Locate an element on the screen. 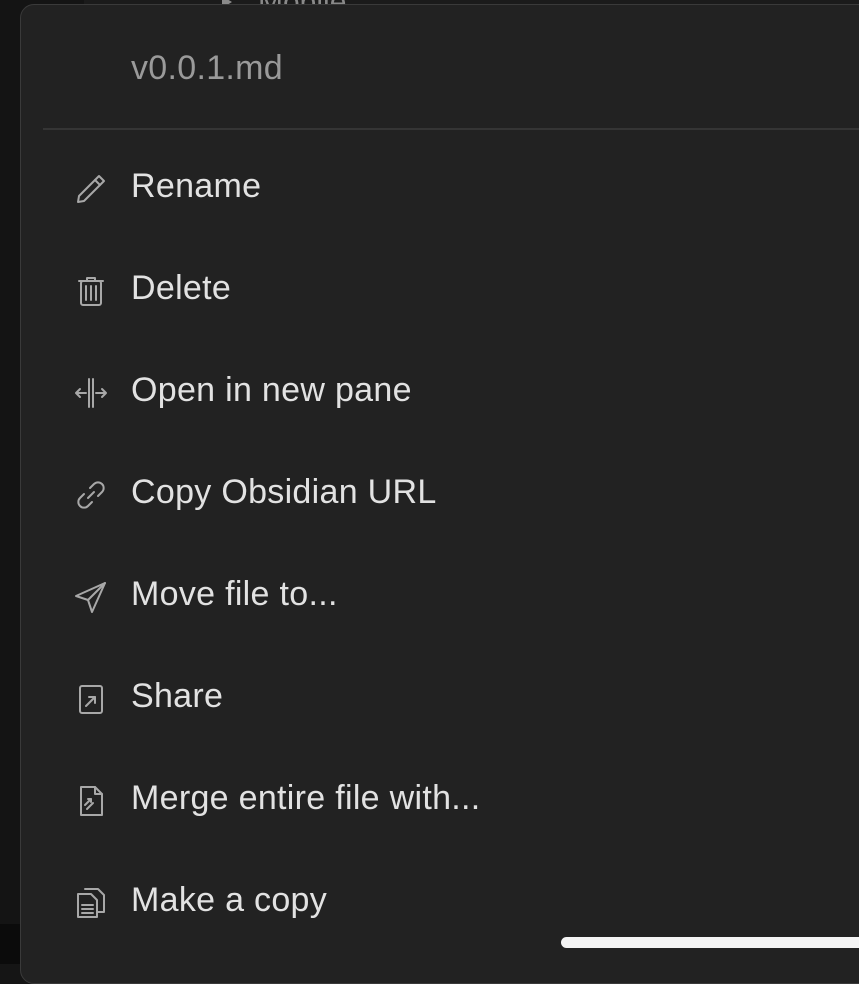  menu-item-rename: Rename is located at coordinates (458, 189).